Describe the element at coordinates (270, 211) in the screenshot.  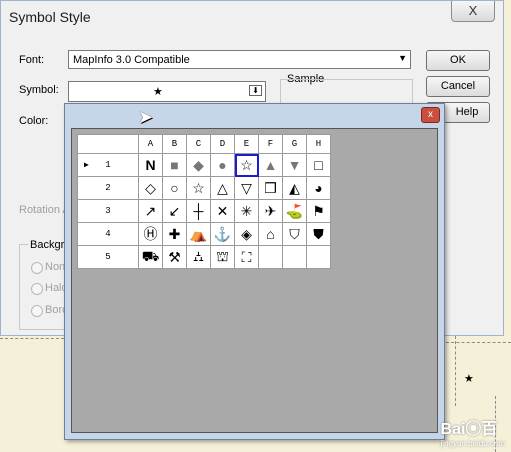
I see `symbol-cell: ✈` at that location.